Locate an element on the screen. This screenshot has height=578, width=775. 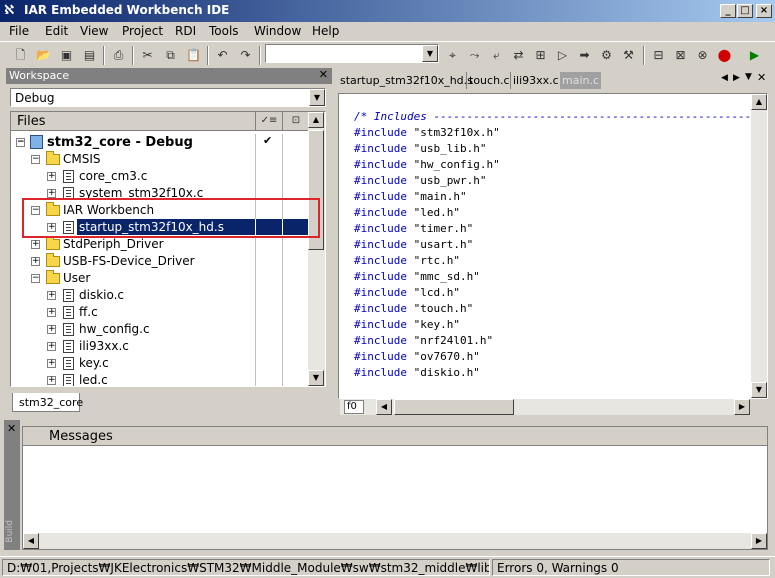
tree-vertical-scrollbar: ▲ ▼ is located at coordinates (316, 249).